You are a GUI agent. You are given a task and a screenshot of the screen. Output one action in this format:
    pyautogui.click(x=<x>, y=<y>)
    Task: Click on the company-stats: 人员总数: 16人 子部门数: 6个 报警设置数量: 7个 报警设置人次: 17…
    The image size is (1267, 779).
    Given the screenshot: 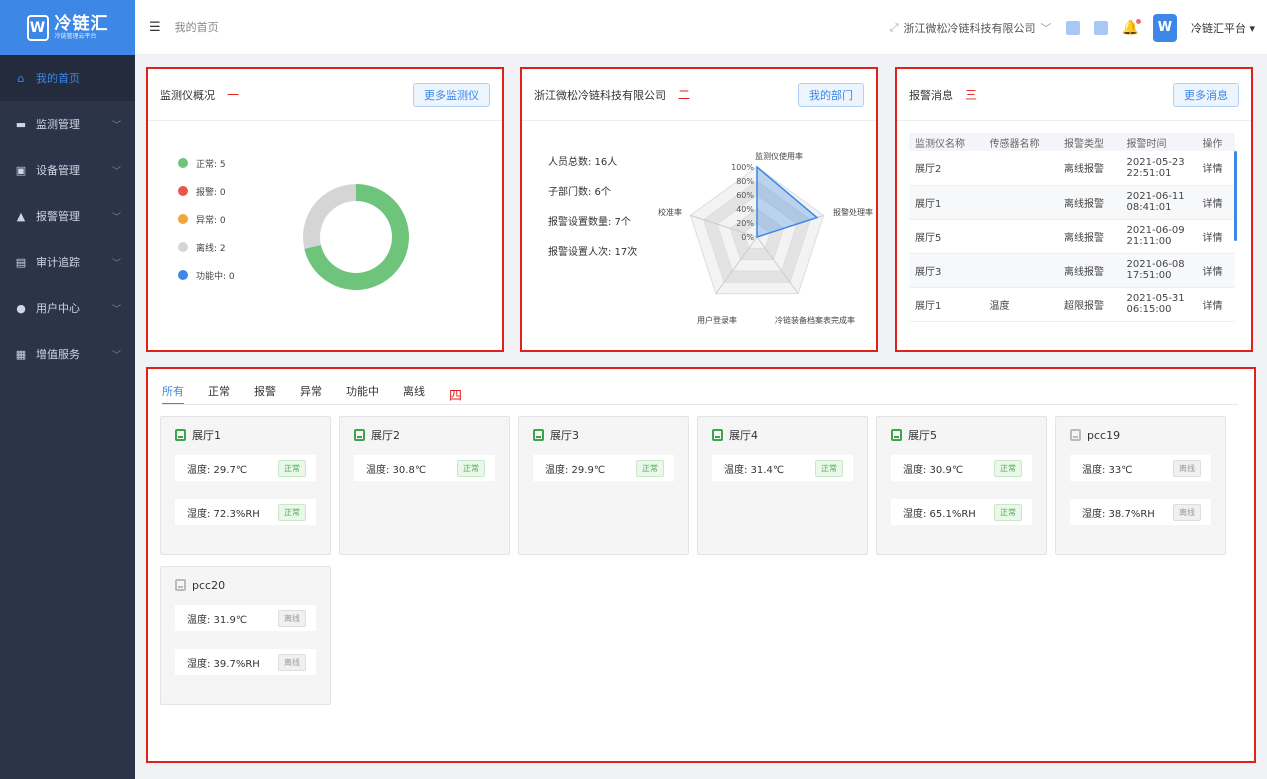 What is the action you would take?
    pyautogui.click(x=592, y=205)
    